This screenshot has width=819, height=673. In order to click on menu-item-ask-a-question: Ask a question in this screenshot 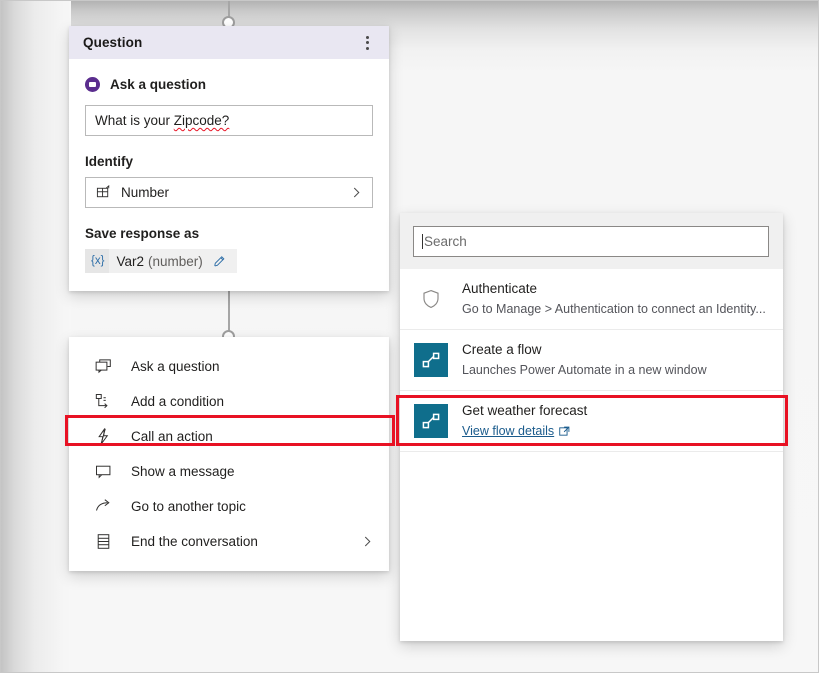, I will do `click(229, 366)`.